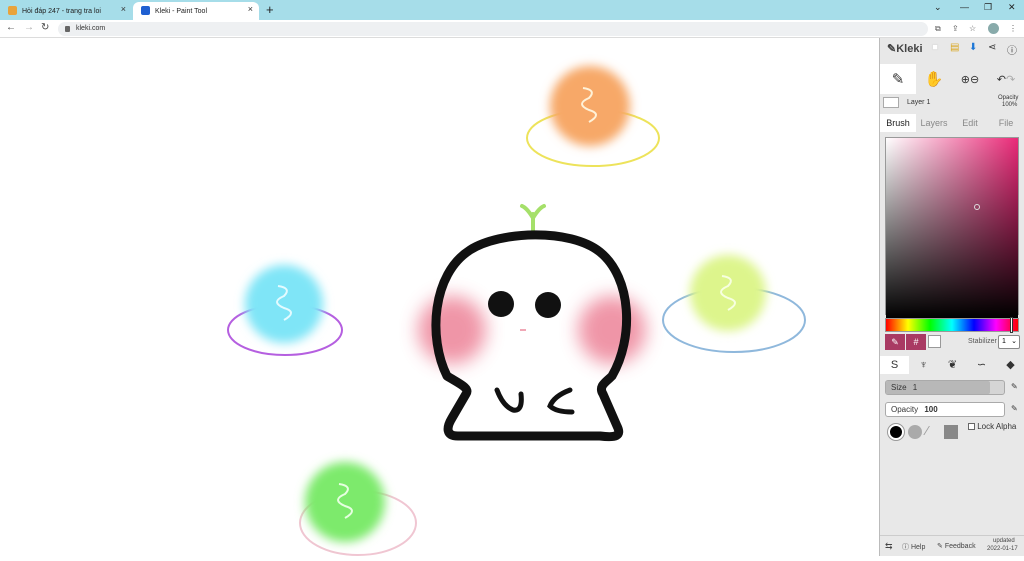 This screenshot has height=561, width=1024. Describe the element at coordinates (1001, 79) in the screenshot. I see `undo-icon: ↶` at that location.